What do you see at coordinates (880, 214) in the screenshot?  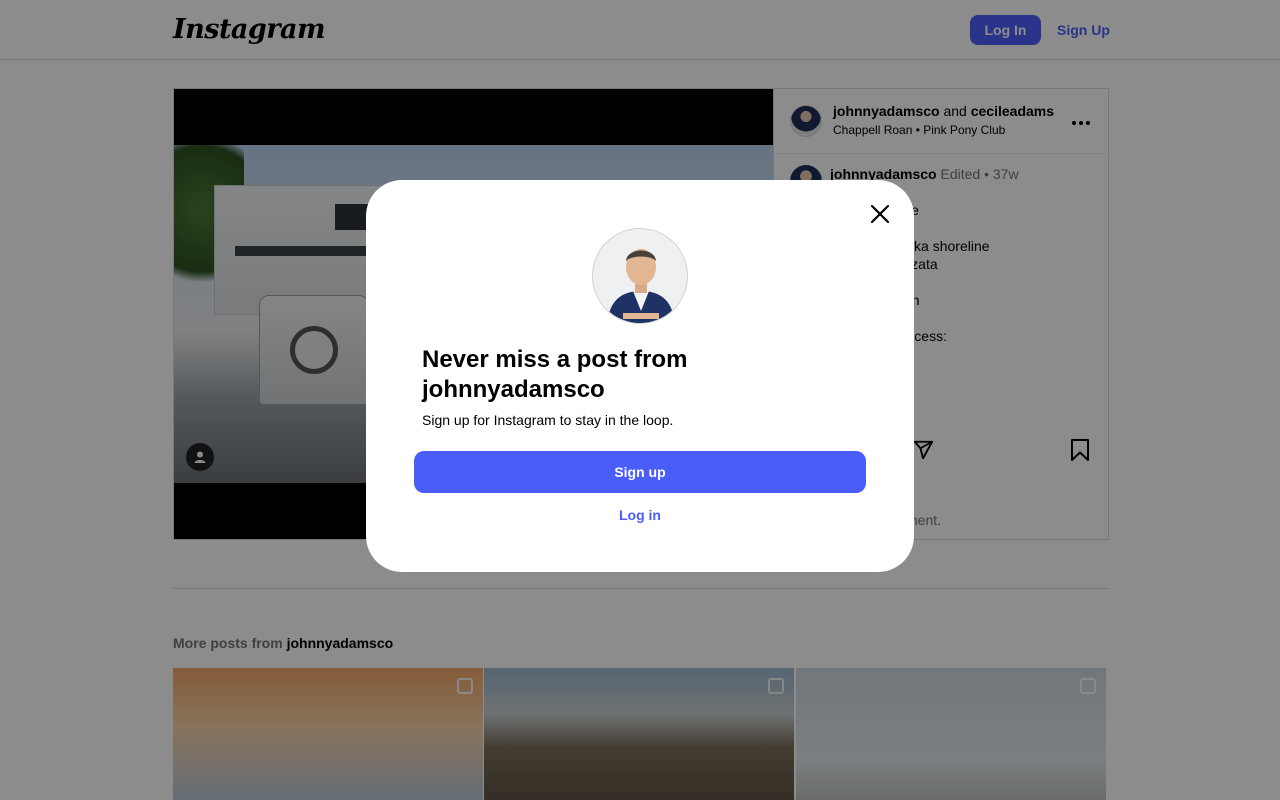 I see `close-icon` at bounding box center [880, 214].